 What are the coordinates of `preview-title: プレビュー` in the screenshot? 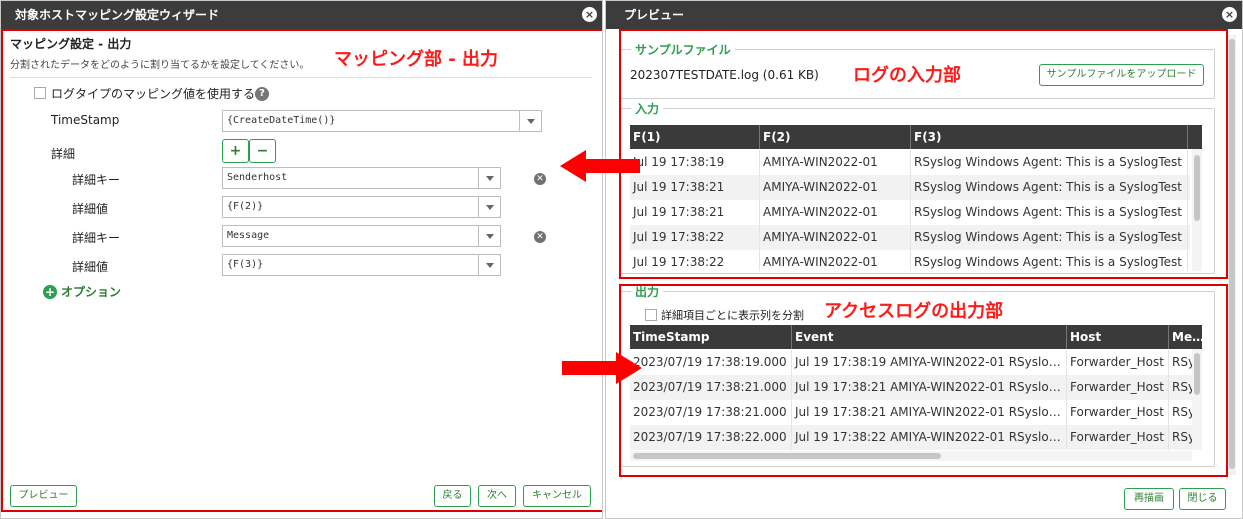 It's located at (924, 15).